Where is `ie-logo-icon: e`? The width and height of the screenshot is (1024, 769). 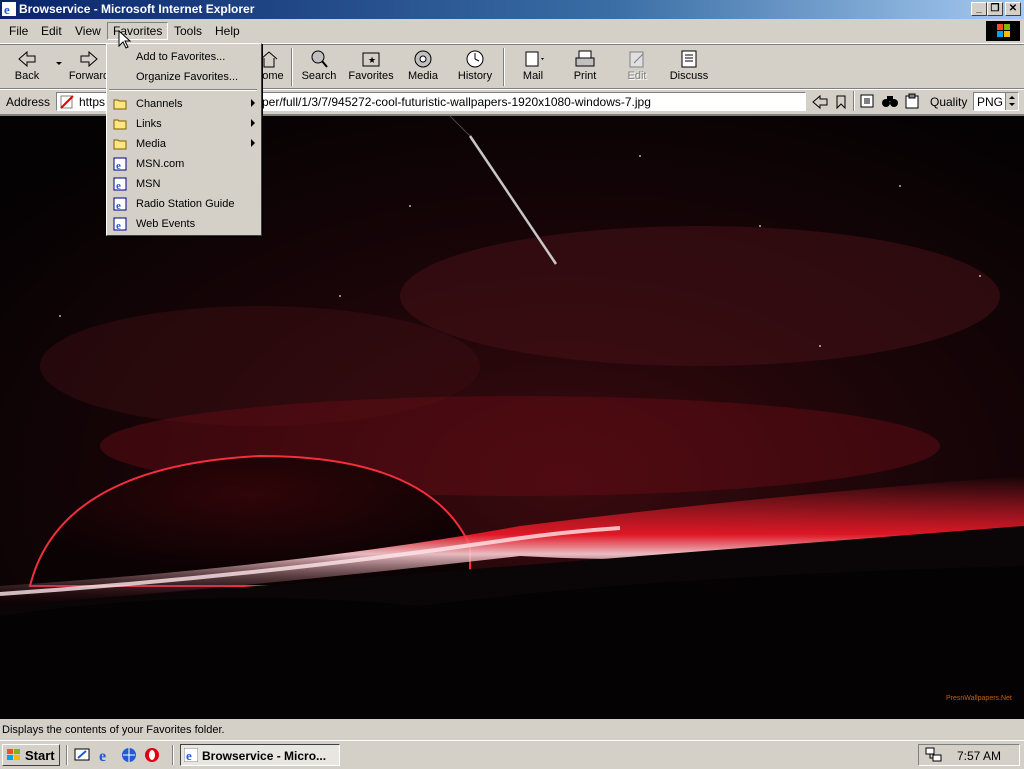 ie-logo-icon: e is located at coordinates (9, 9).